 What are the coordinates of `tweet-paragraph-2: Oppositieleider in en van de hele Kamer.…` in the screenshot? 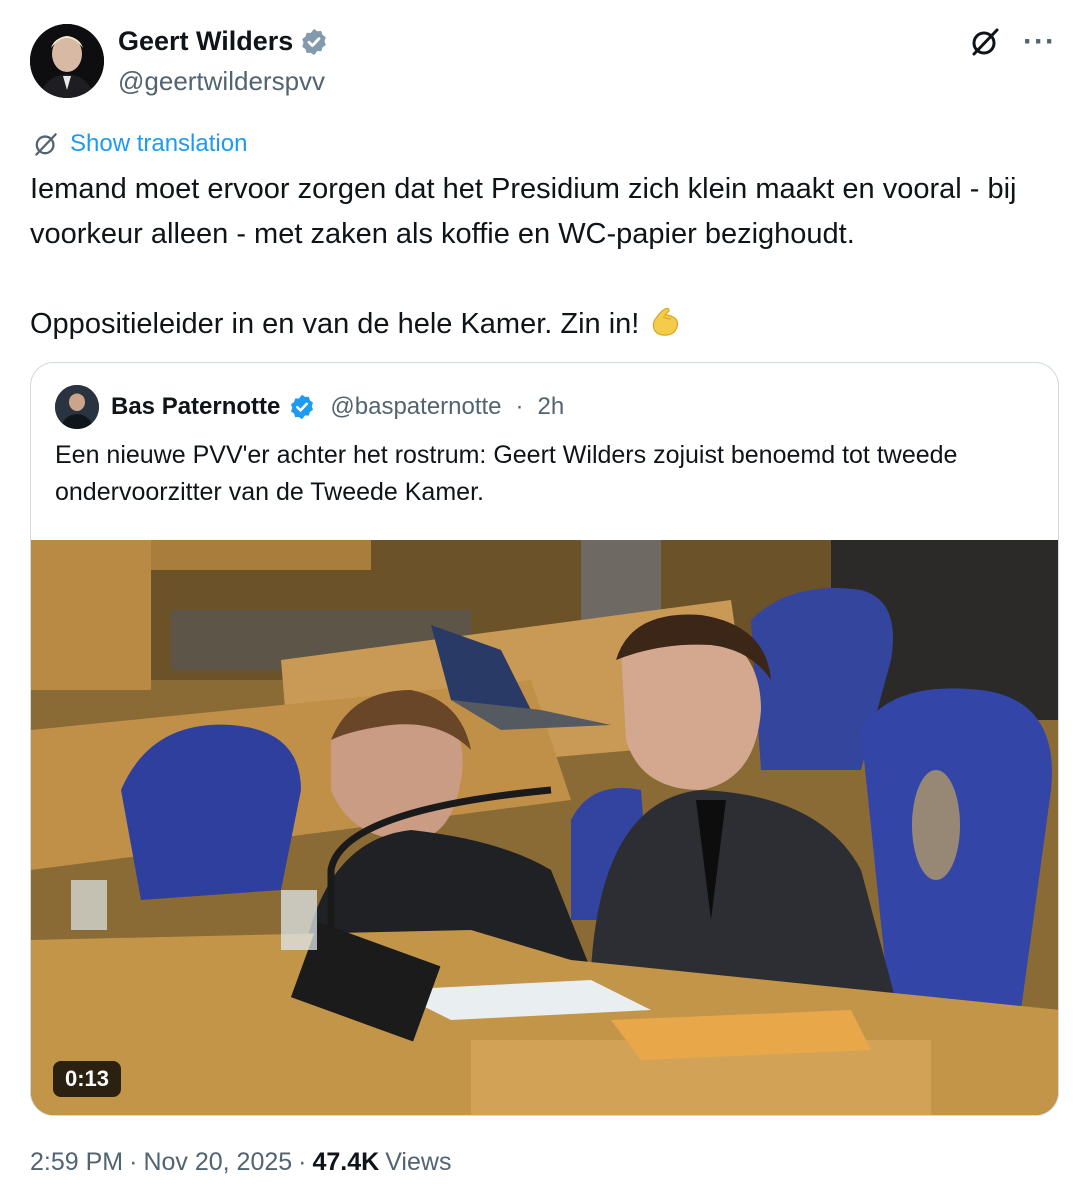 It's located at (545, 324).